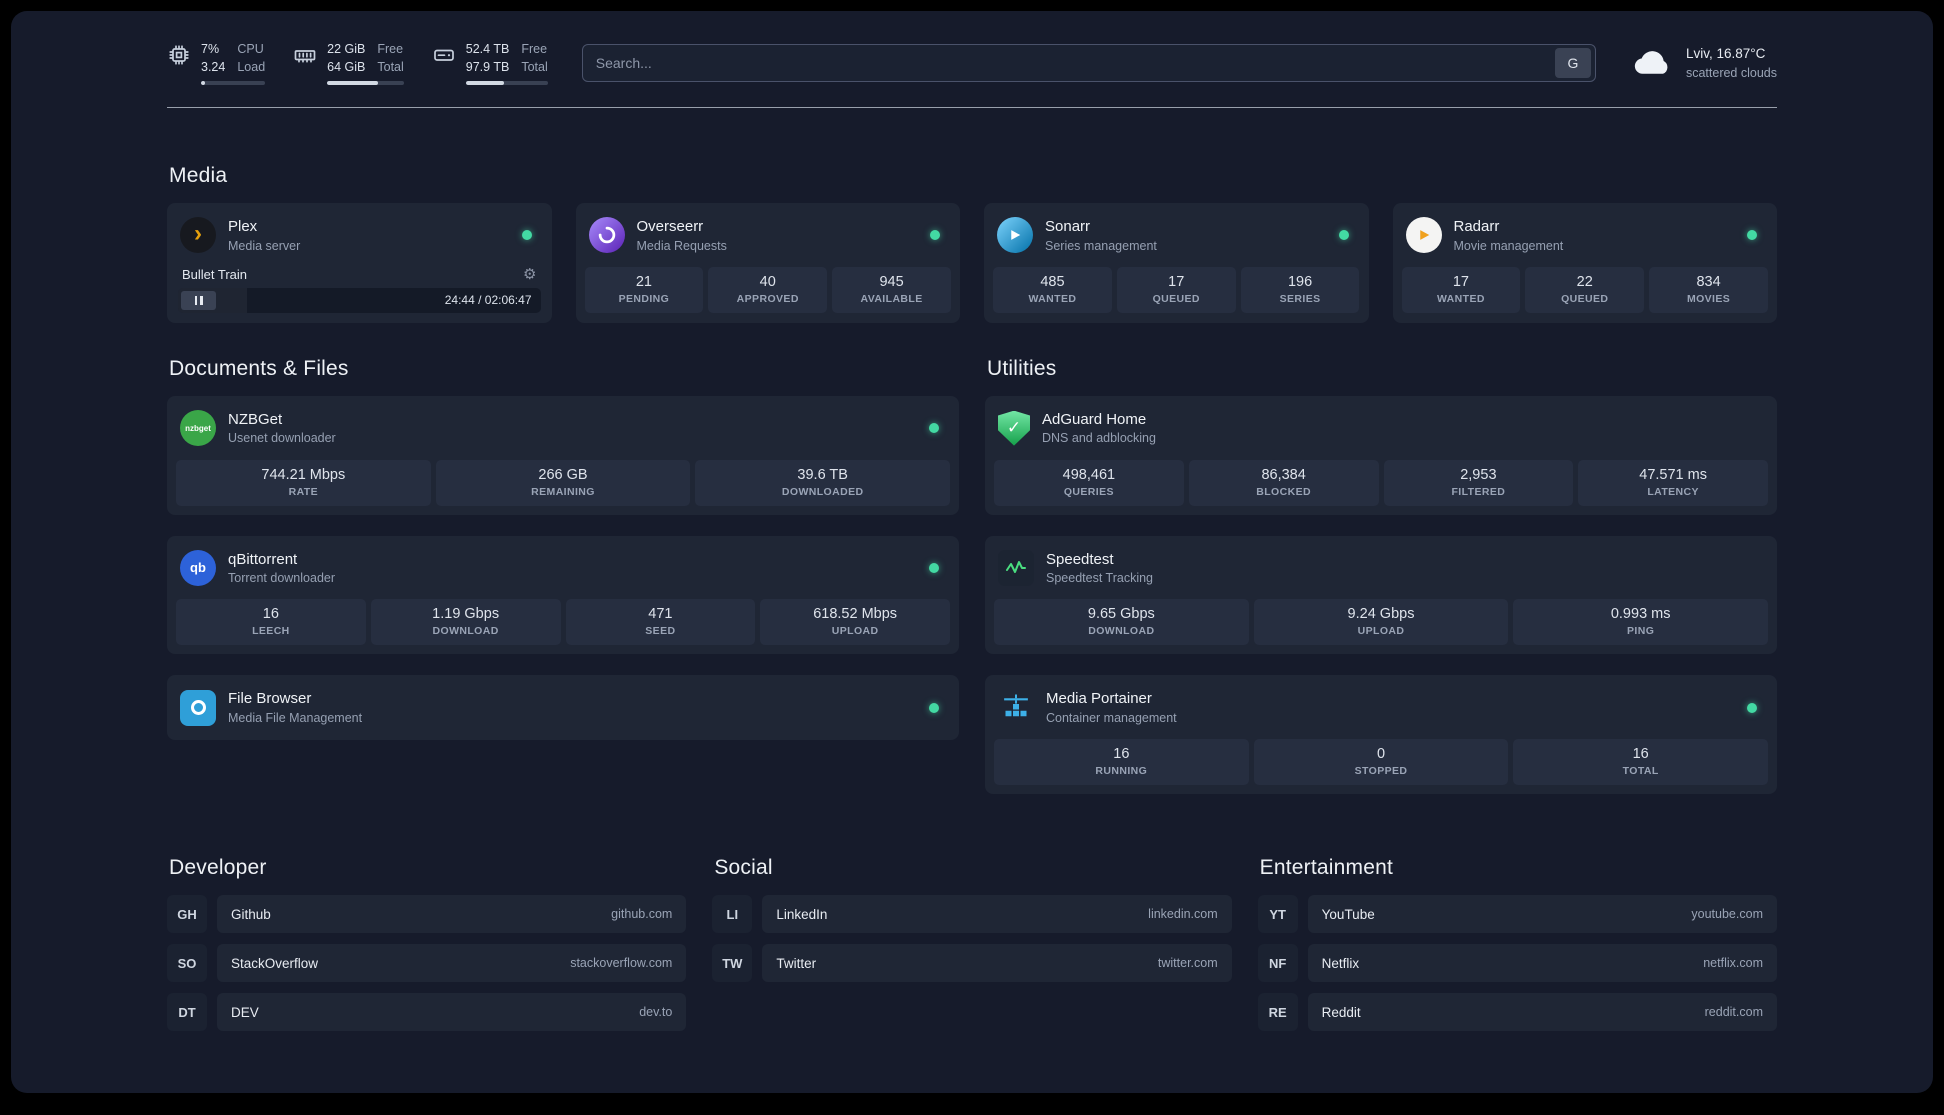 The width and height of the screenshot is (1944, 1115). I want to click on memory-progress-bar, so click(365, 83).